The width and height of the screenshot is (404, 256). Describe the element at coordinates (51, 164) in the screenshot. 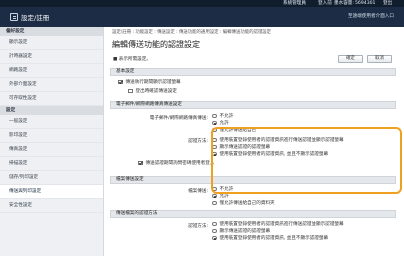

I see `sidebar-item-scan: 掃描設定` at that location.